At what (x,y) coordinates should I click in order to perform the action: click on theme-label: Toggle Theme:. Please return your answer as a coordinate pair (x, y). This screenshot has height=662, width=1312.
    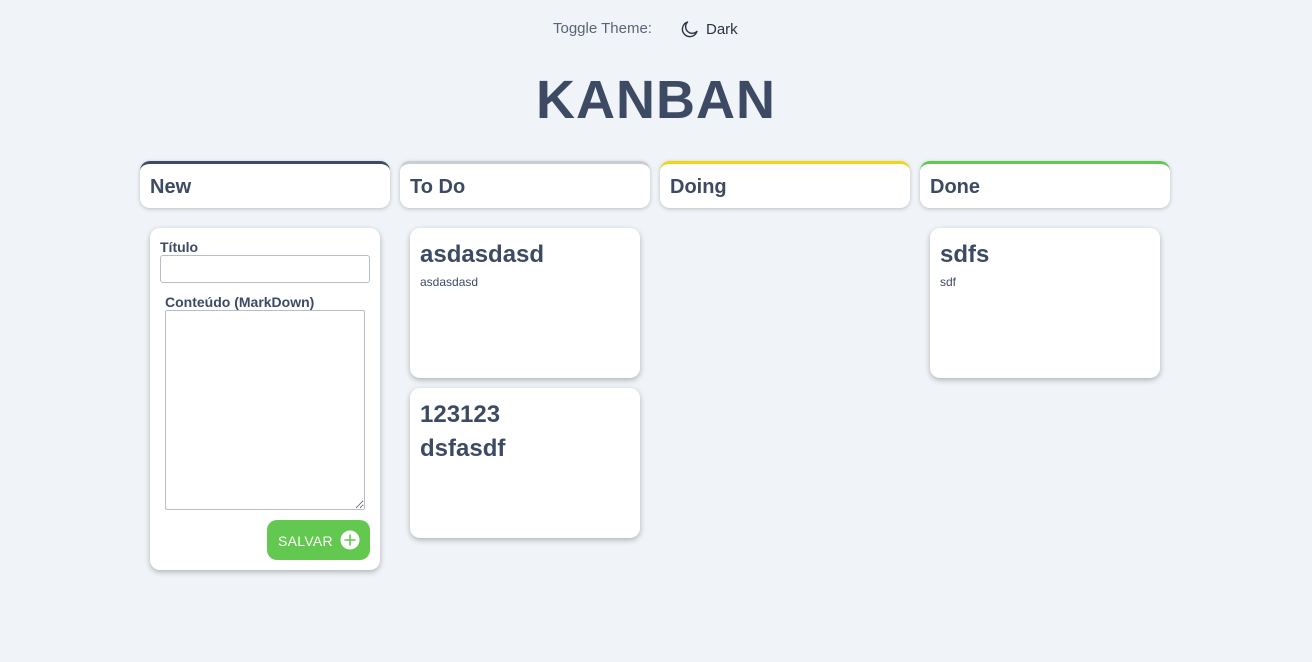
    Looking at the image, I should click on (602, 28).